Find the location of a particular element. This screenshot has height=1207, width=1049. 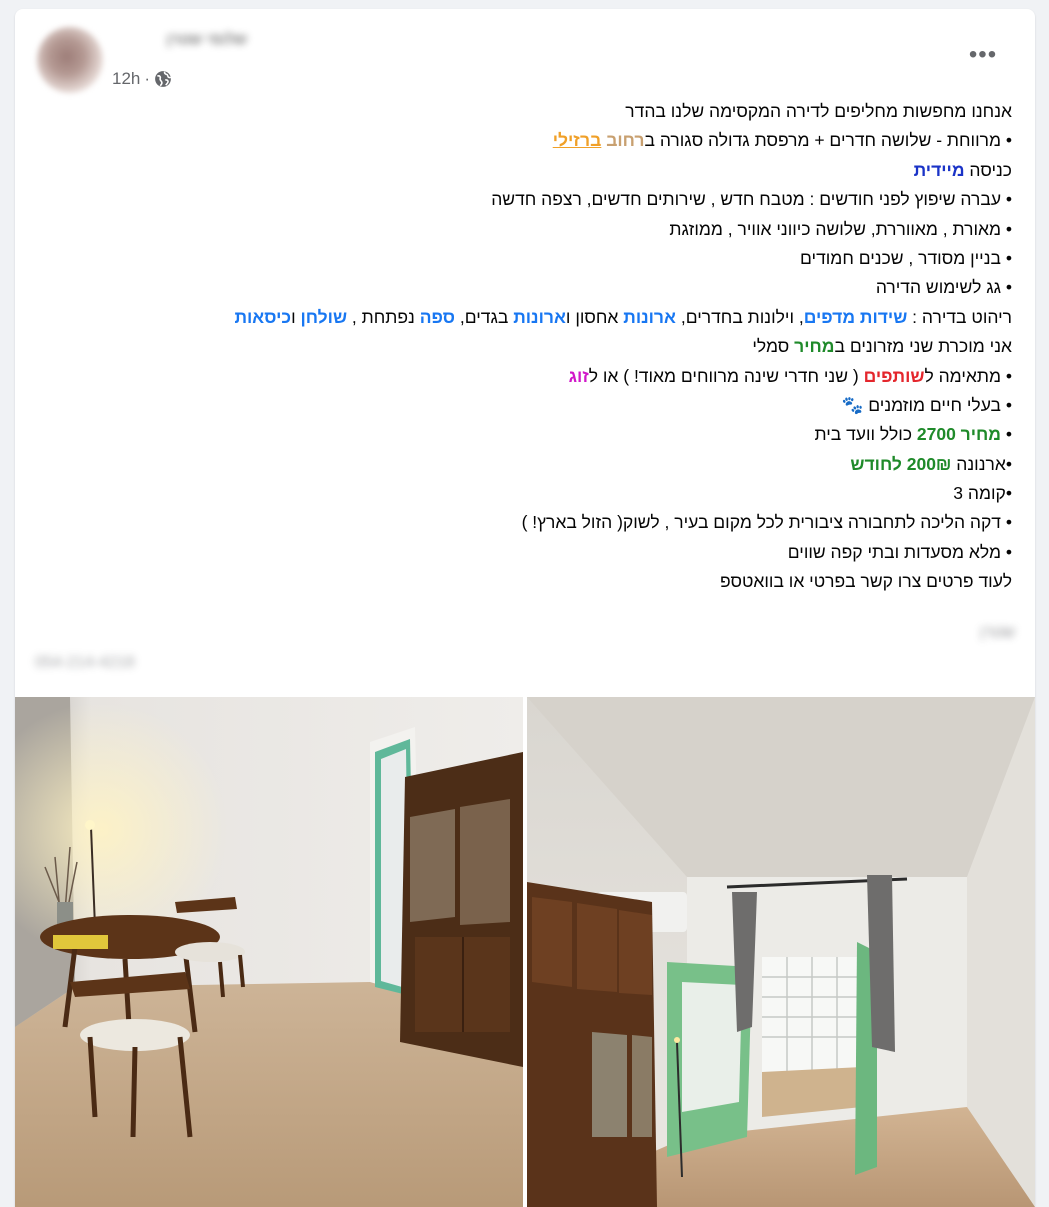

text-line-9: אני מוכרת שני מזרונים במחיר סמלי is located at coordinates (882, 346).